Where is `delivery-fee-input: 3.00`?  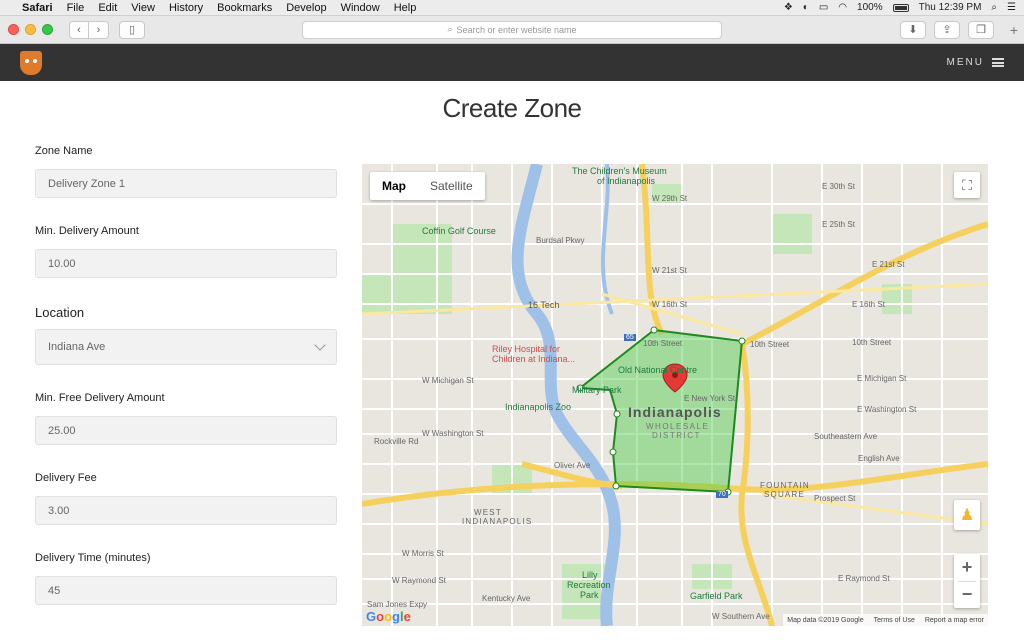
delivery-fee-input: 3.00 is located at coordinates (186, 510).